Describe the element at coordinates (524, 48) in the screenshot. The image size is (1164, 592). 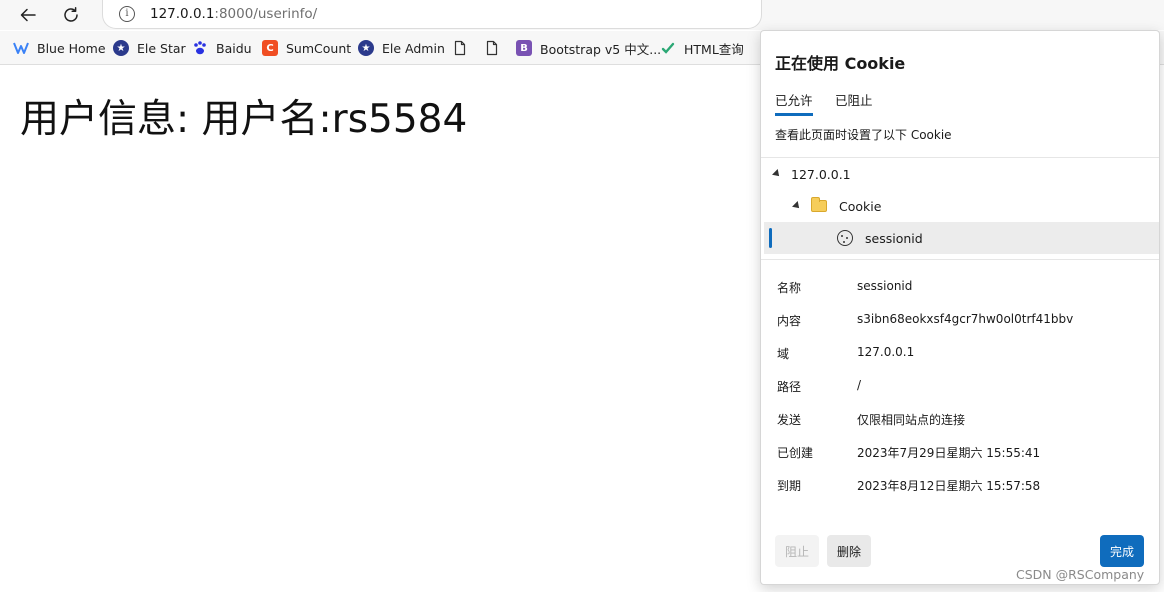
I see `bootstrap-icon: B` at that location.